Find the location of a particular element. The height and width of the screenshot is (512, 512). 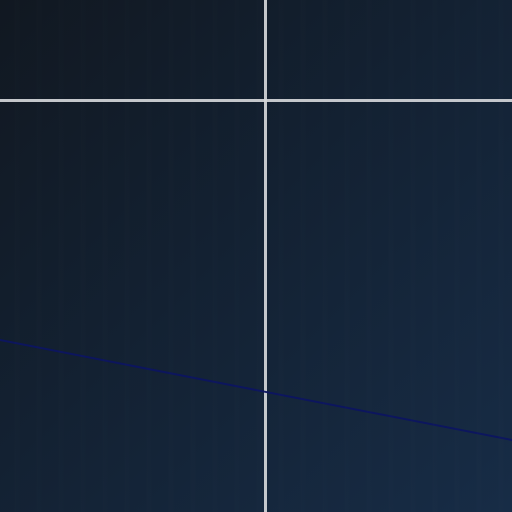

vertical-guide-line is located at coordinates (265, 256).